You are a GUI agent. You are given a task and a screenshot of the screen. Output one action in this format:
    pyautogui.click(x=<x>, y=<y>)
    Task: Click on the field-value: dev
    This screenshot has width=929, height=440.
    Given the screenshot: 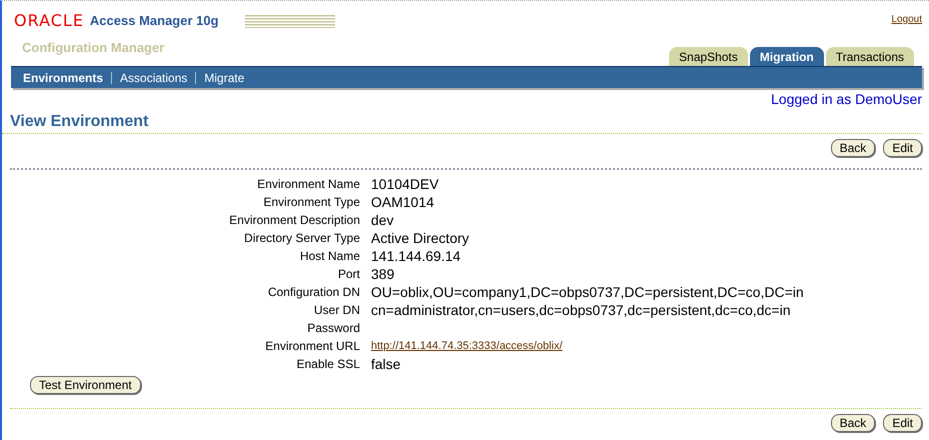 What is the action you would take?
    pyautogui.click(x=383, y=220)
    